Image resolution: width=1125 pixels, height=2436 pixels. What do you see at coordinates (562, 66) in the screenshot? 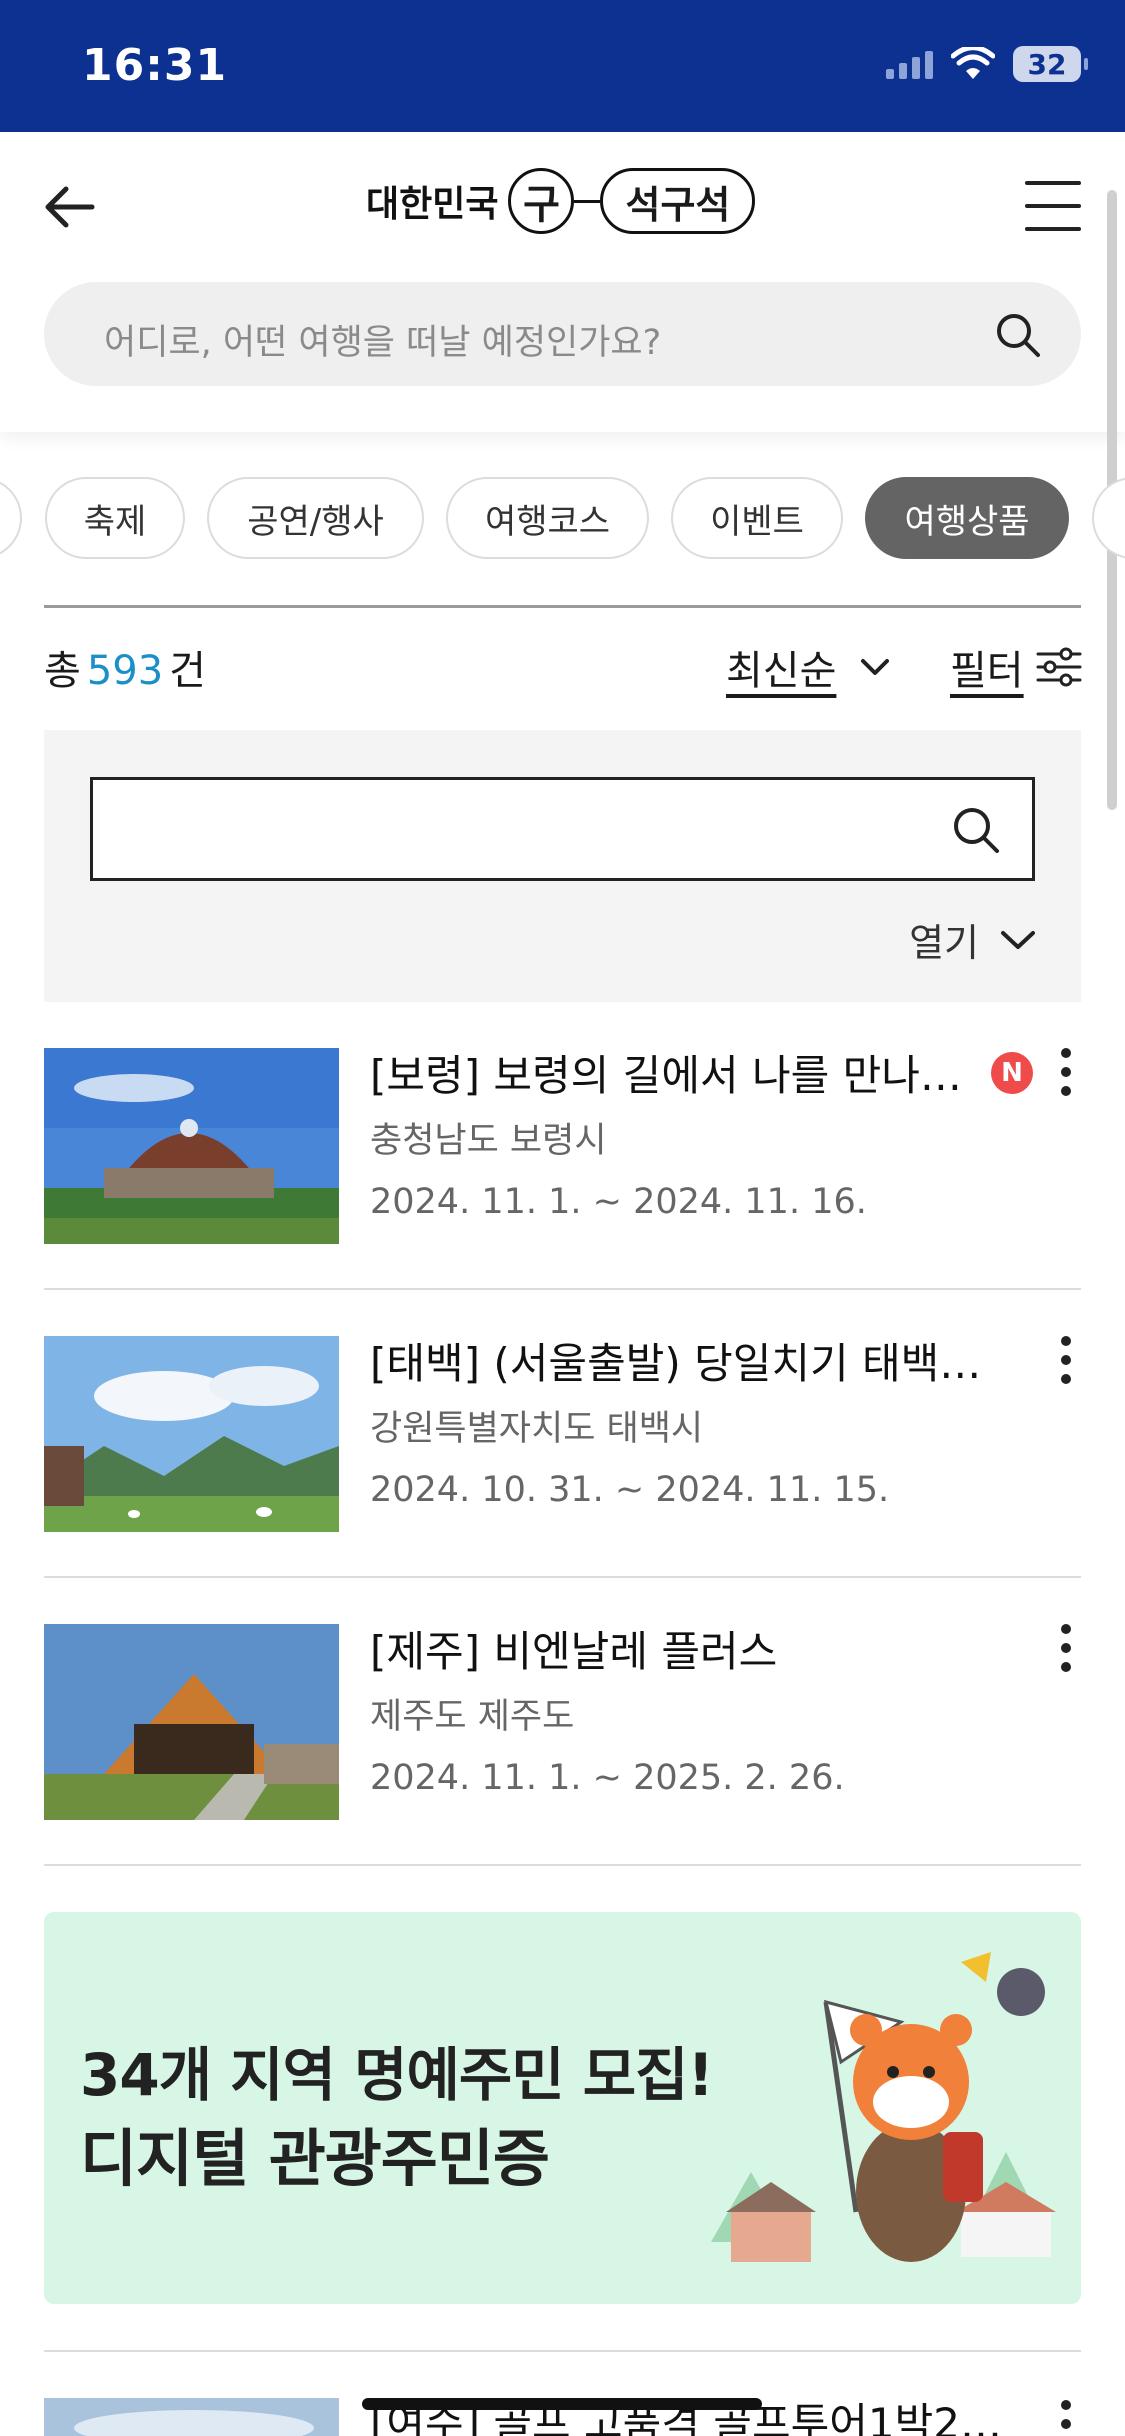
I see `status-bar: 16:31 32` at bounding box center [562, 66].